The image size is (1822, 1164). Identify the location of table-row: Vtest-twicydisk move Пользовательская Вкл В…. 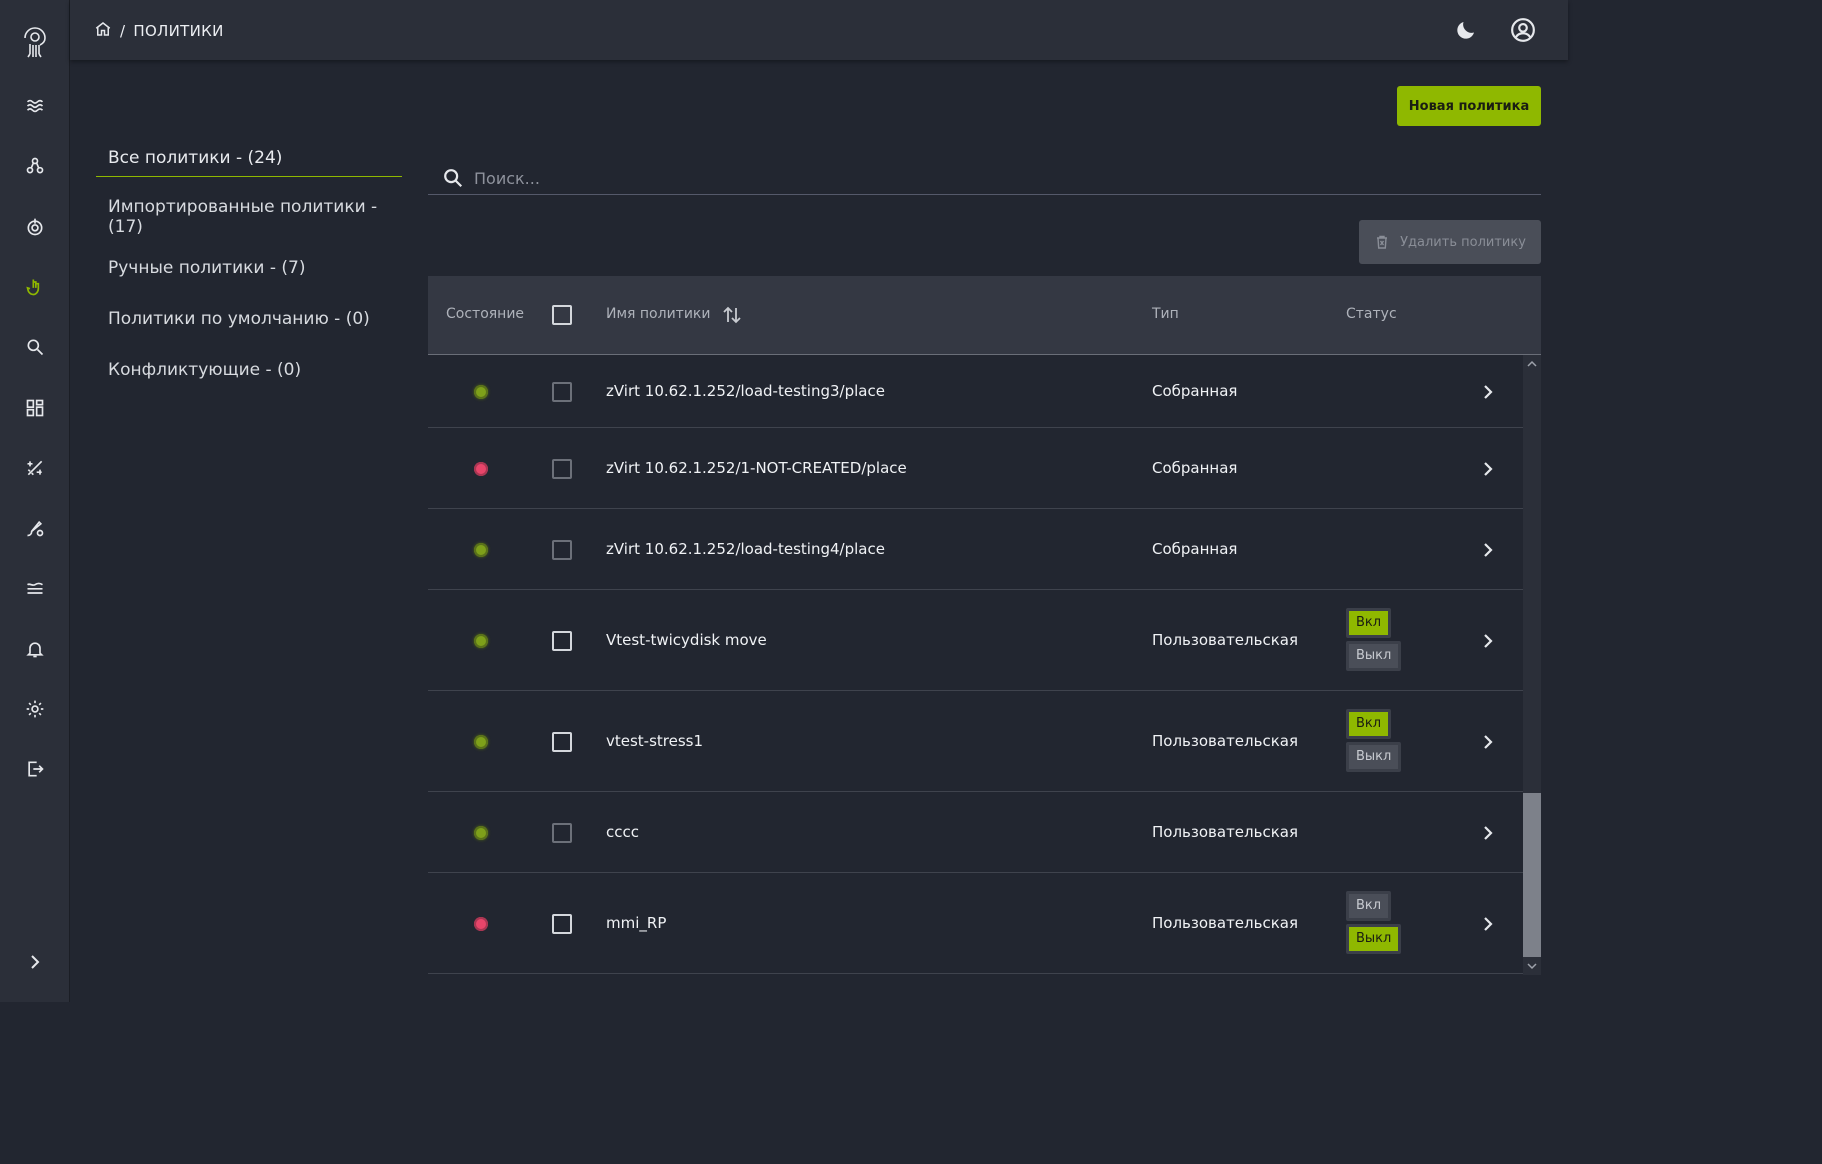
(975, 640).